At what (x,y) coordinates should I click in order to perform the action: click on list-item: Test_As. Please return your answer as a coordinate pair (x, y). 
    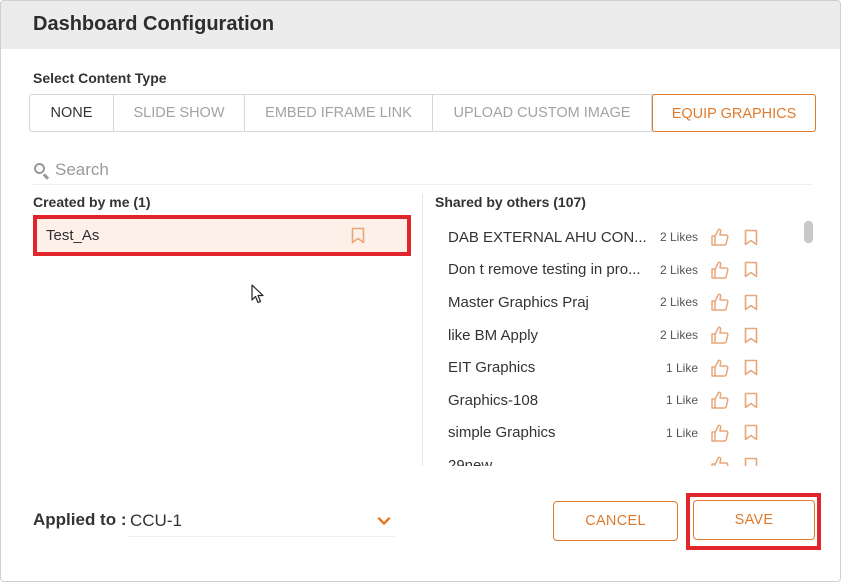
    Looking at the image, I should click on (222, 235).